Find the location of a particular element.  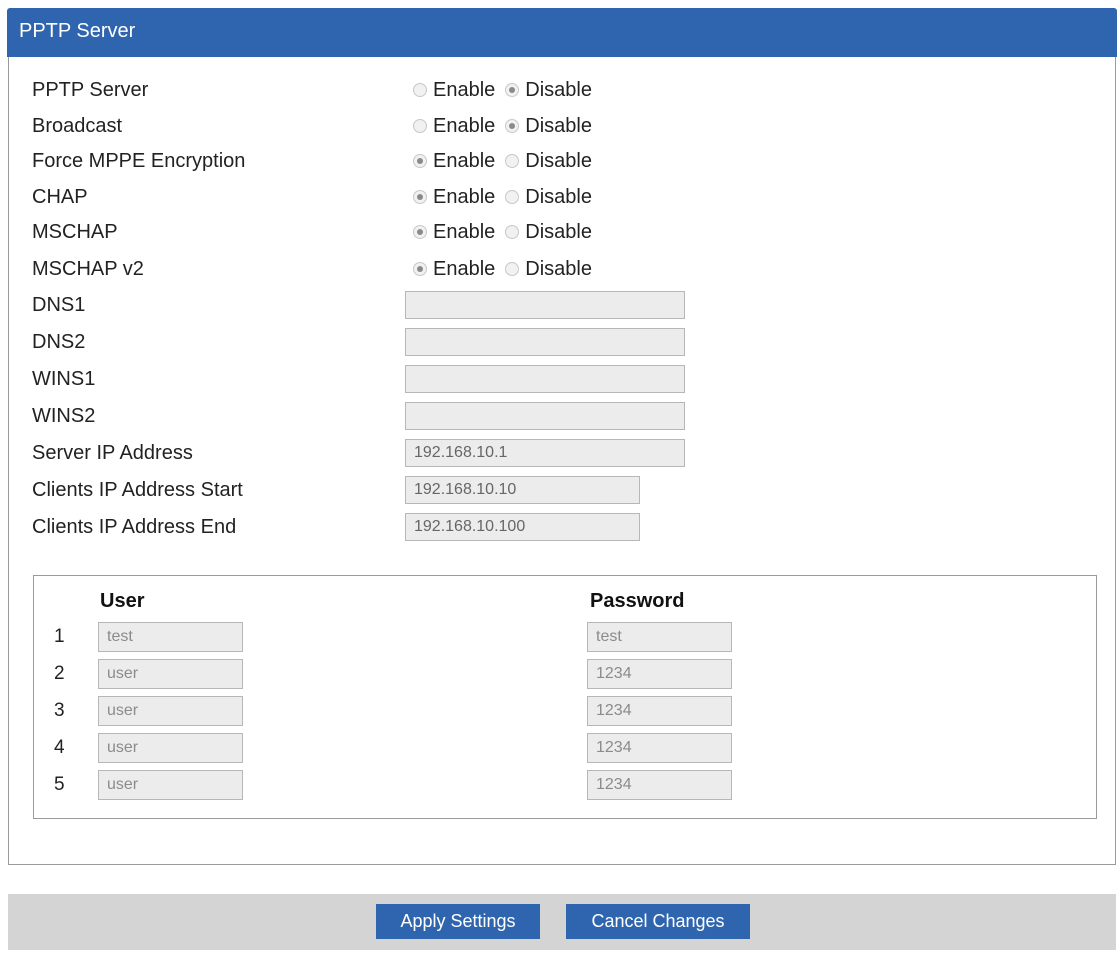

user-row: 5 is located at coordinates (564, 786).